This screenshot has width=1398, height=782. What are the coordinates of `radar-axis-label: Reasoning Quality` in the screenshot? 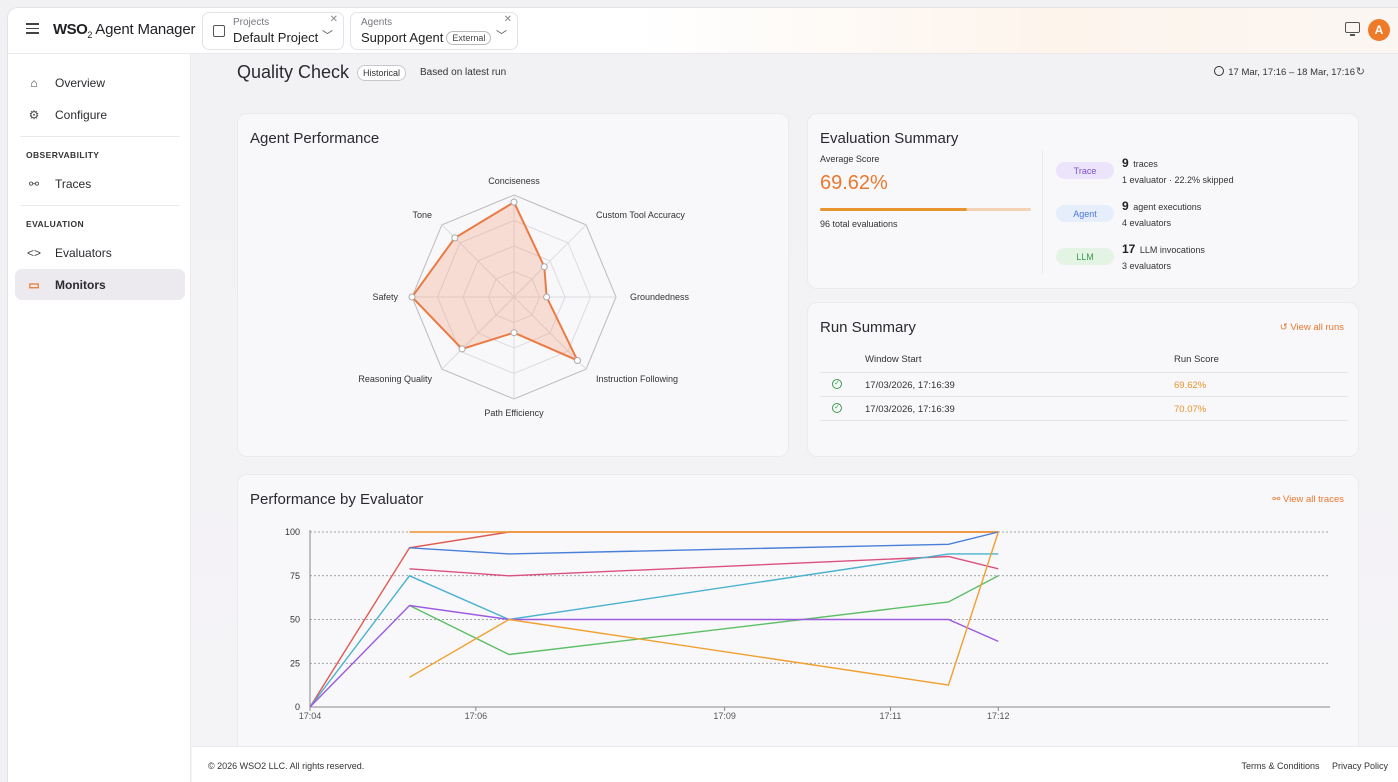 It's located at (395, 379).